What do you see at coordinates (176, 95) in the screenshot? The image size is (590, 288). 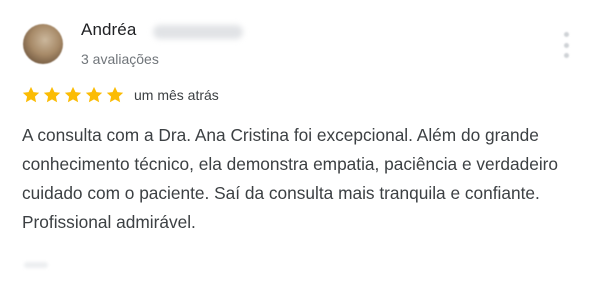 I see `review-time: um mês atrás` at bounding box center [176, 95].